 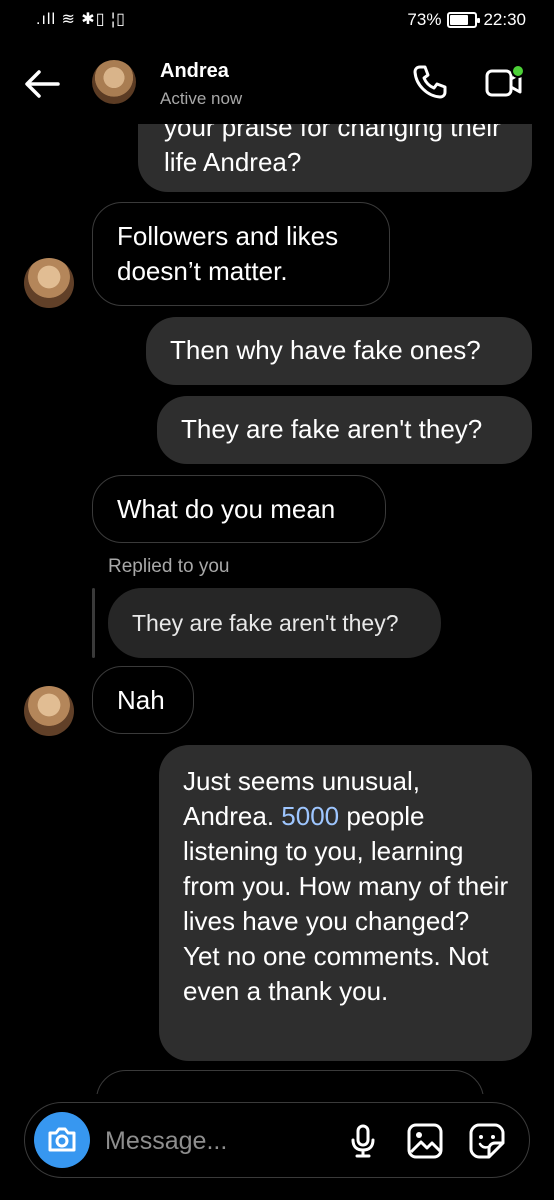 What do you see at coordinates (310, 816) in the screenshot?
I see `highlighted-number: 5000` at bounding box center [310, 816].